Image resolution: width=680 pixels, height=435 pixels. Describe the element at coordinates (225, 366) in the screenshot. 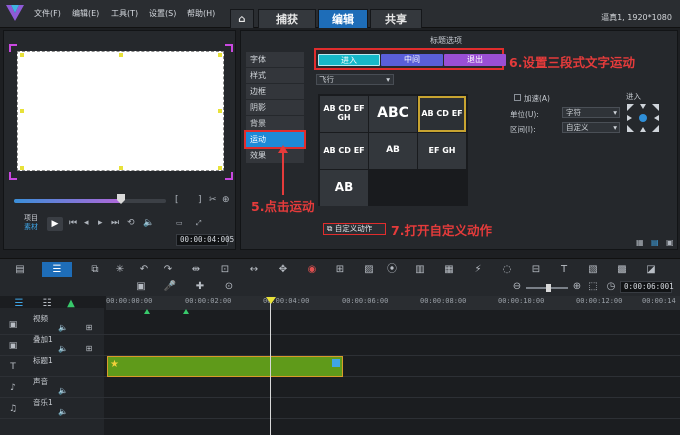

I see `title-clip: ★` at that location.